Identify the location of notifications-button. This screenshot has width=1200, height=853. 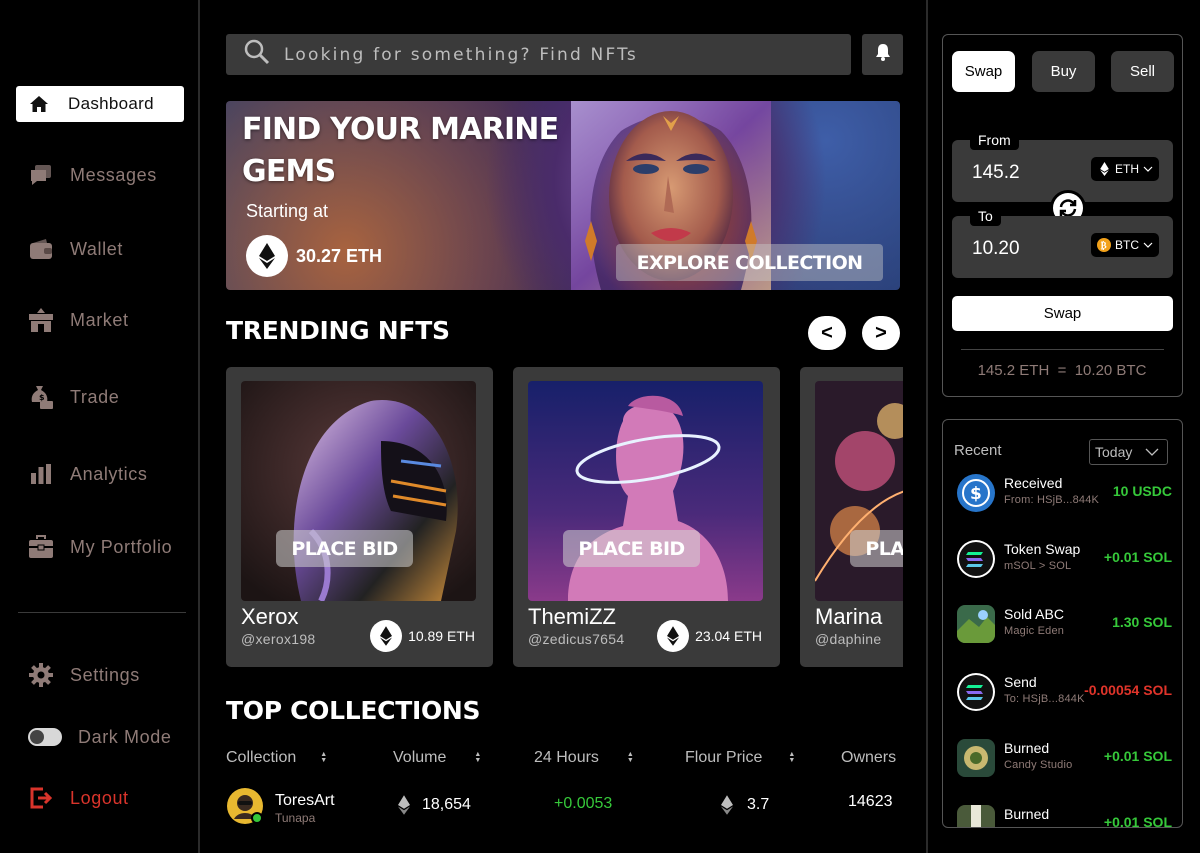
(882, 54).